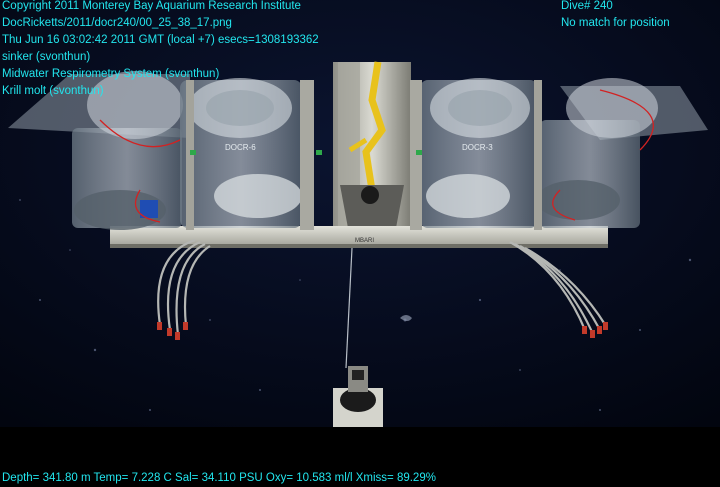 The height and width of the screenshot is (487, 720). I want to click on position-status: No match for position, so click(615, 23).